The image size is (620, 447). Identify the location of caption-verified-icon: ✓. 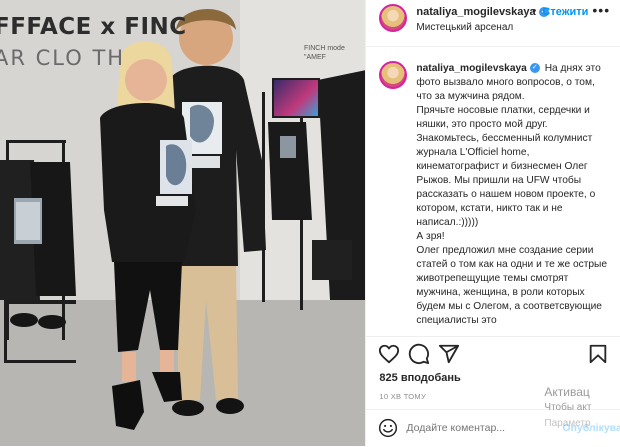
(534, 68).